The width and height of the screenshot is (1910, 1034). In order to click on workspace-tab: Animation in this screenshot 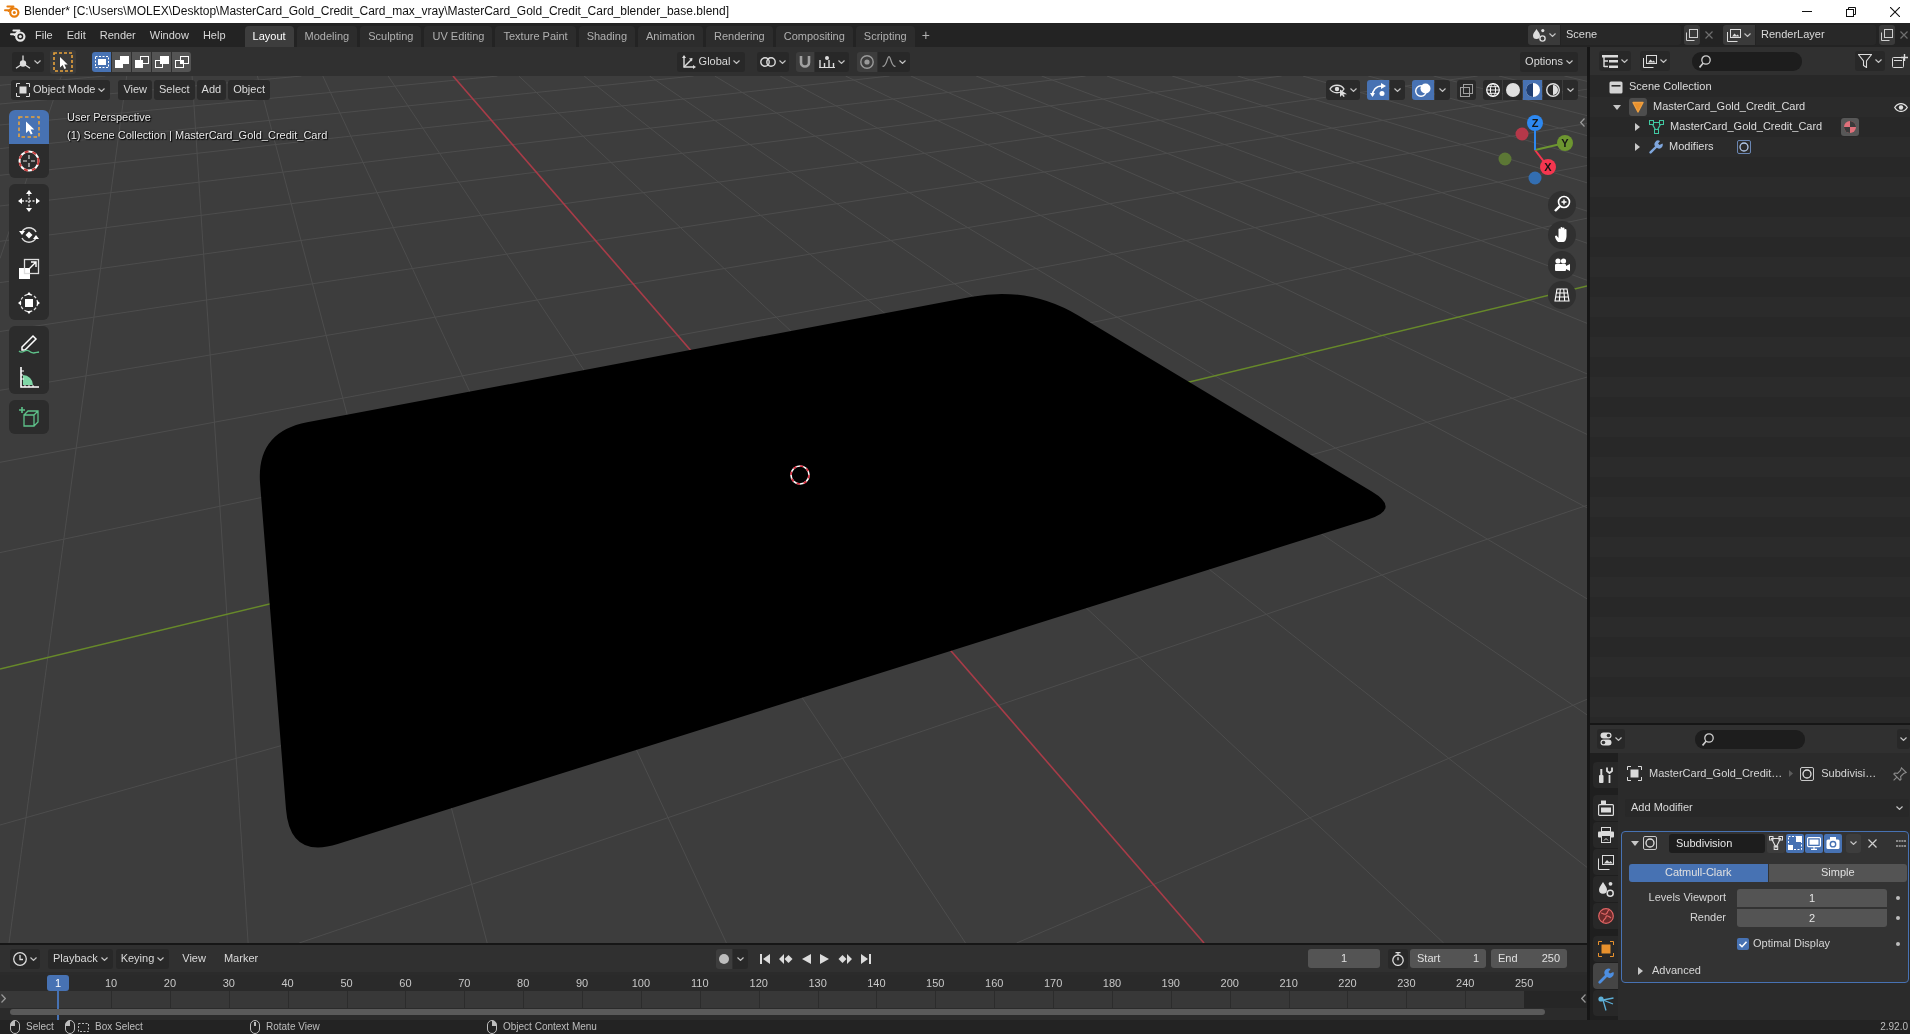, I will do `click(670, 36)`.